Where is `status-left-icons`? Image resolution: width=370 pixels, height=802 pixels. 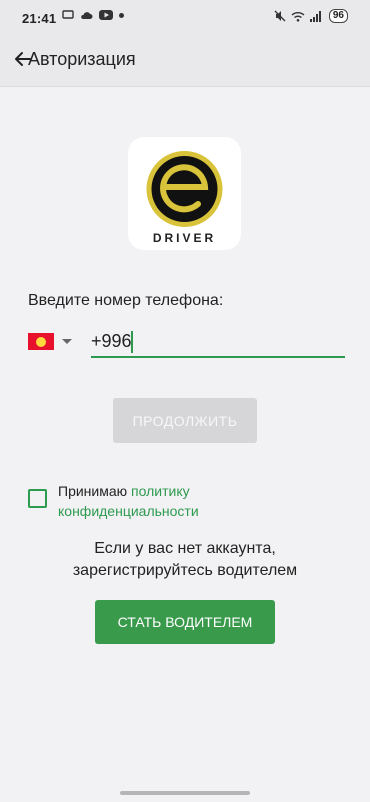
status-left-icons is located at coordinates (93, 15).